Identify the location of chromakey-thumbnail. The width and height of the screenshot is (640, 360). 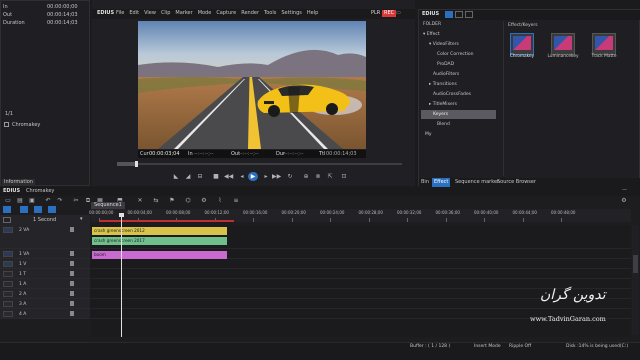
(522, 44).